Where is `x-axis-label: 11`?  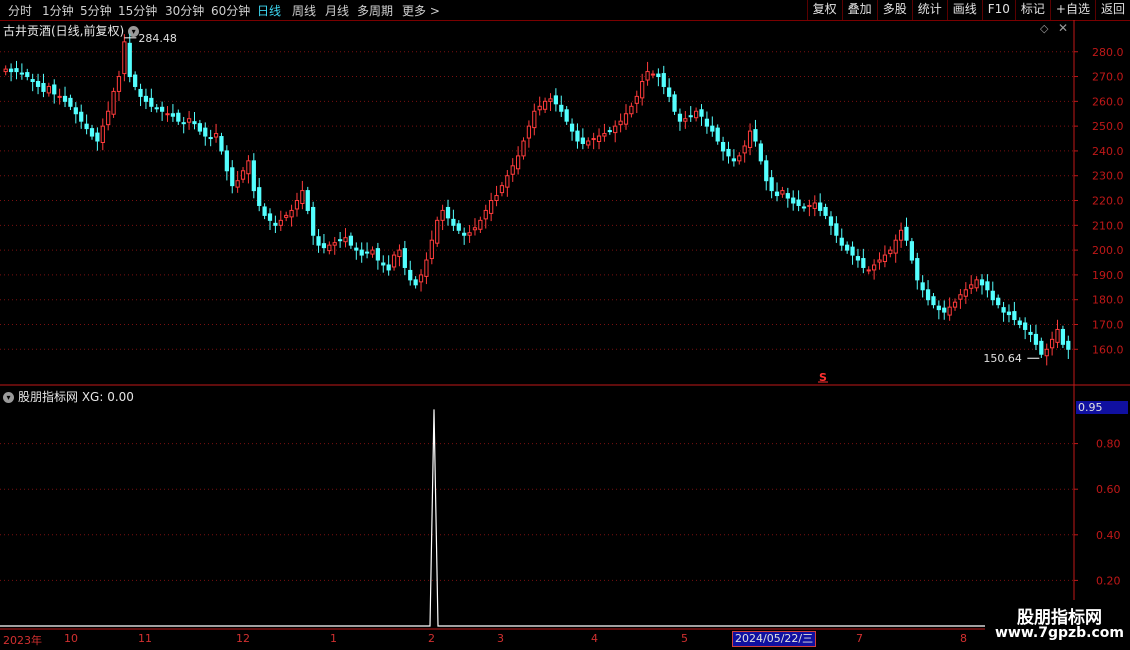 x-axis-label: 11 is located at coordinates (145, 638).